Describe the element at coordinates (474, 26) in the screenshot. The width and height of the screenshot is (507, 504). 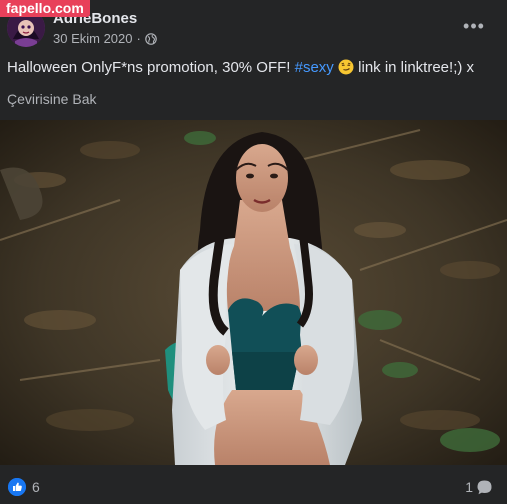
I see `more-options-icon: •••` at that location.